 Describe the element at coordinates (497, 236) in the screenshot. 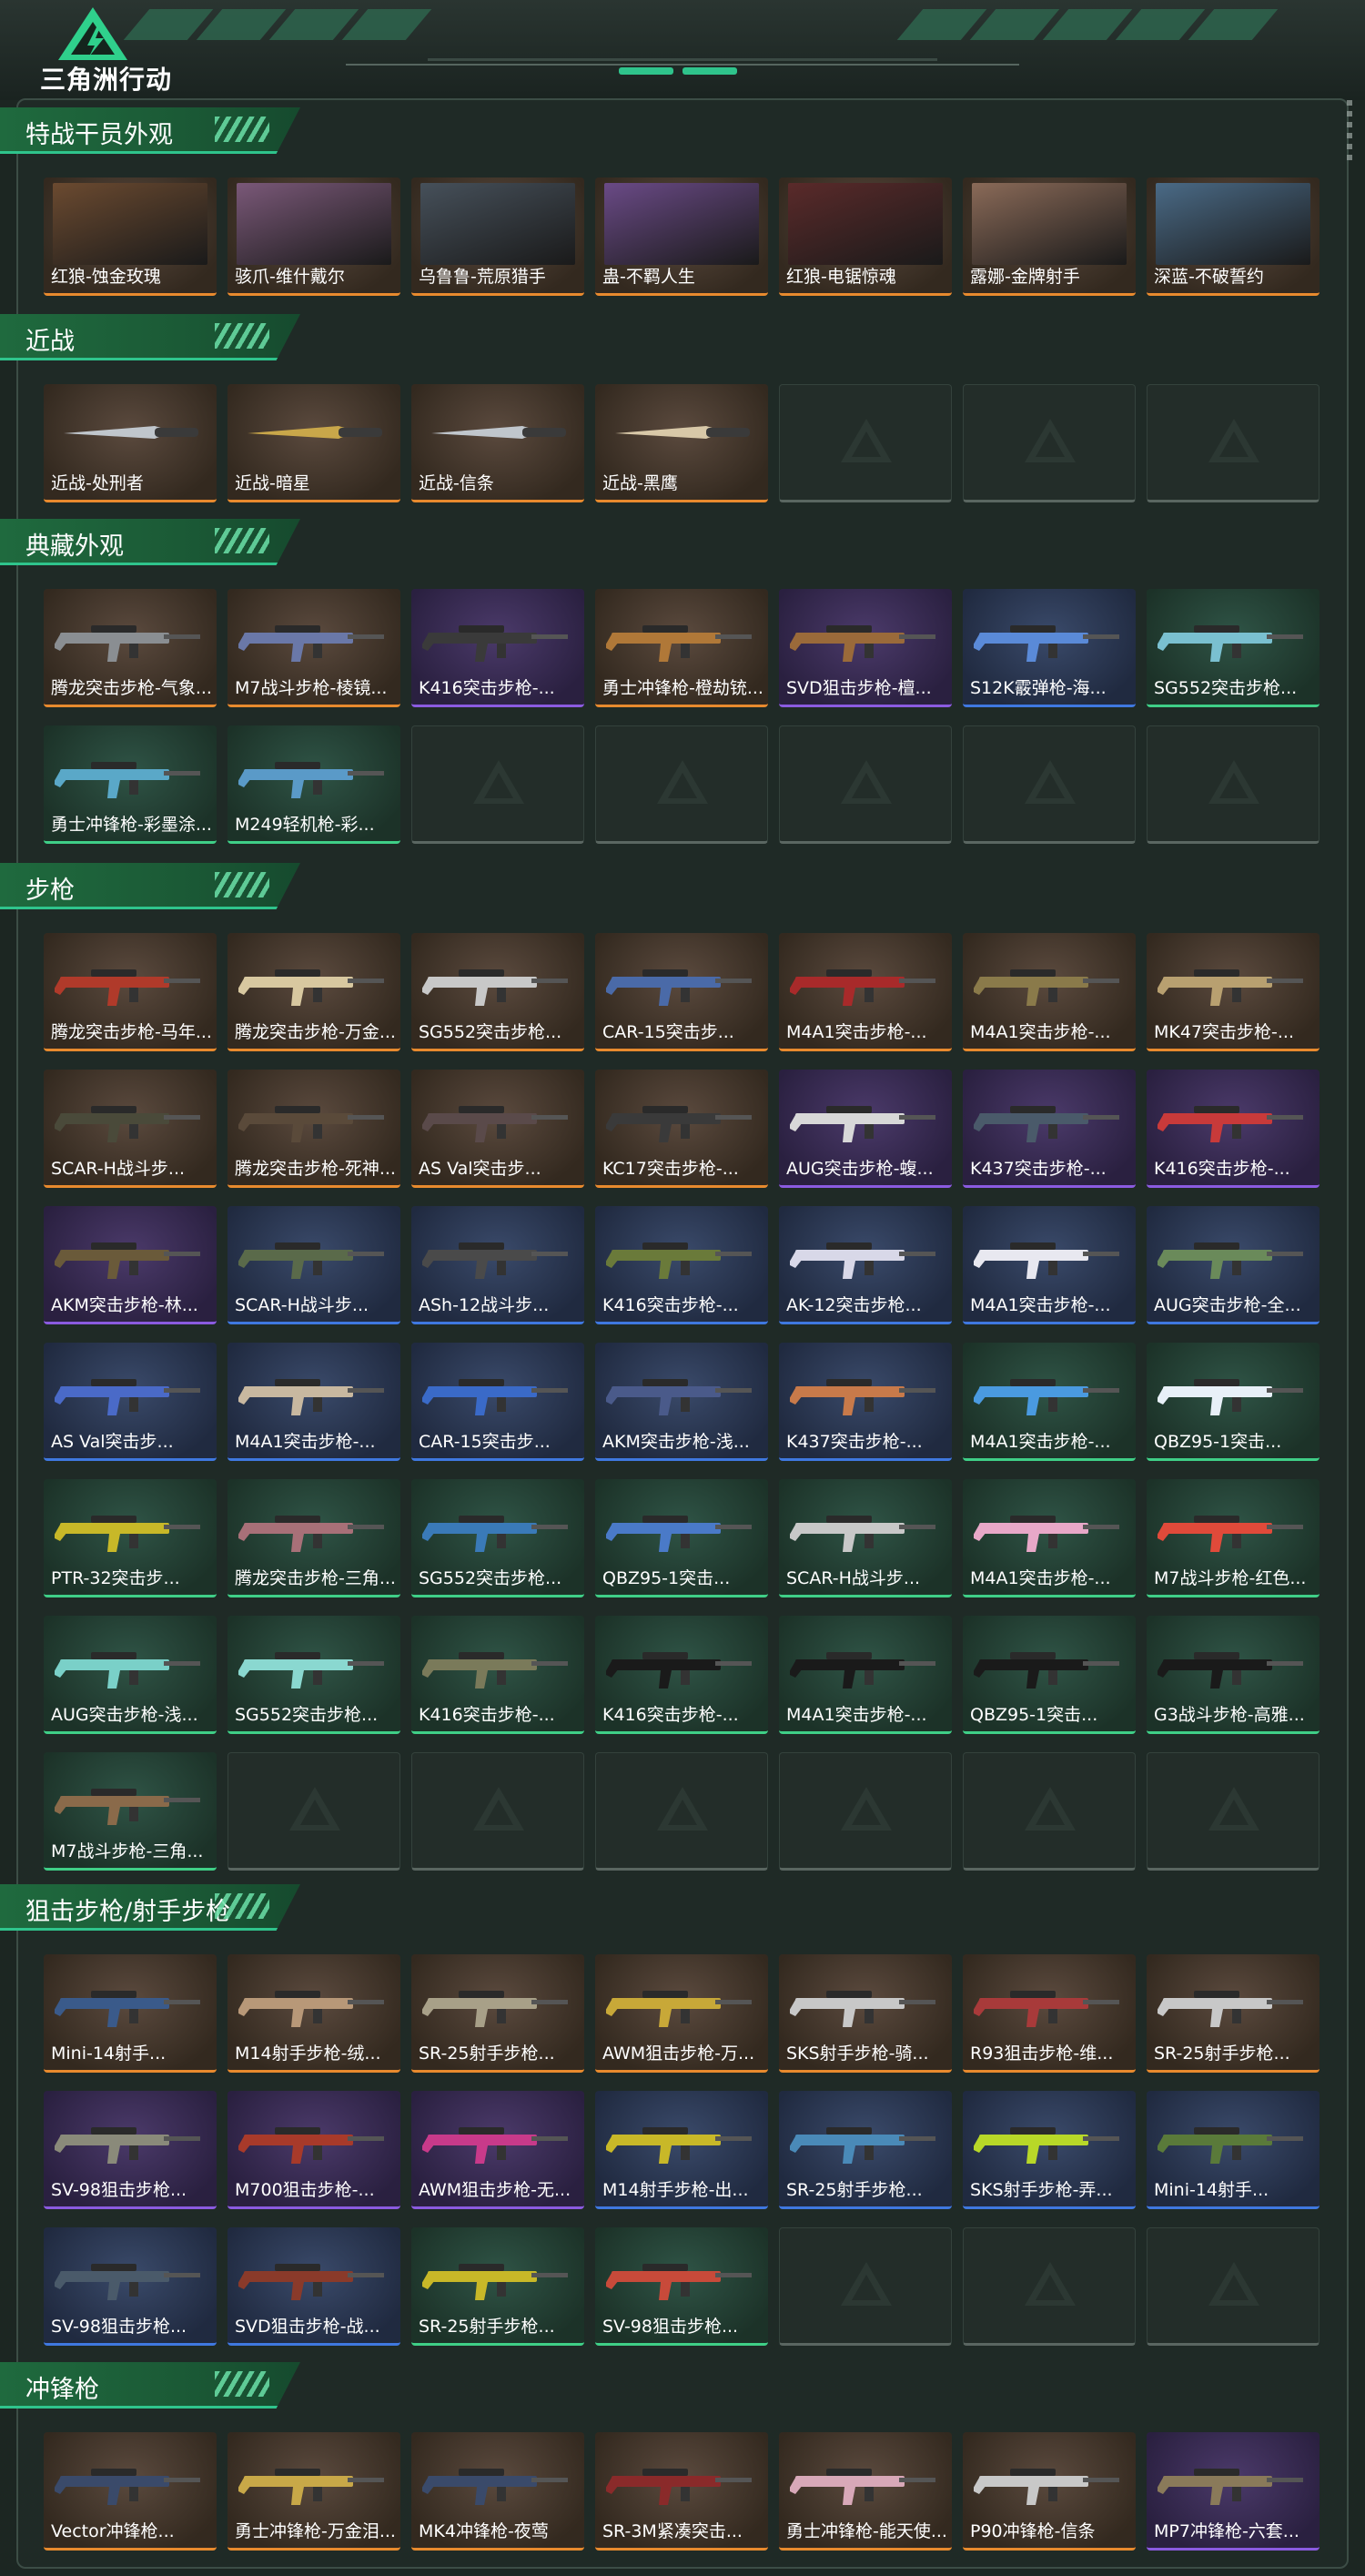

I see `operator-skin-card: 乌鲁鲁-荒原猎手` at that location.